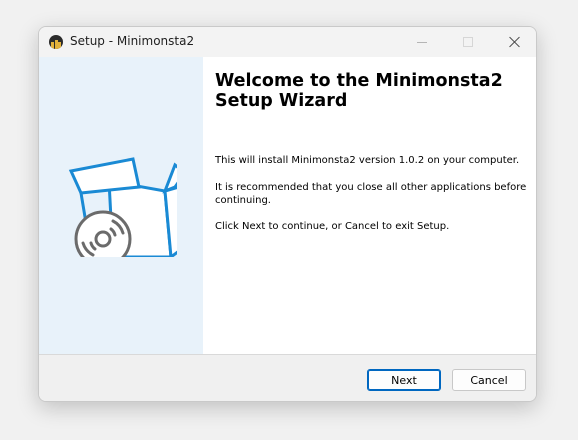 The width and height of the screenshot is (578, 440). I want to click on close-button, so click(513, 42).